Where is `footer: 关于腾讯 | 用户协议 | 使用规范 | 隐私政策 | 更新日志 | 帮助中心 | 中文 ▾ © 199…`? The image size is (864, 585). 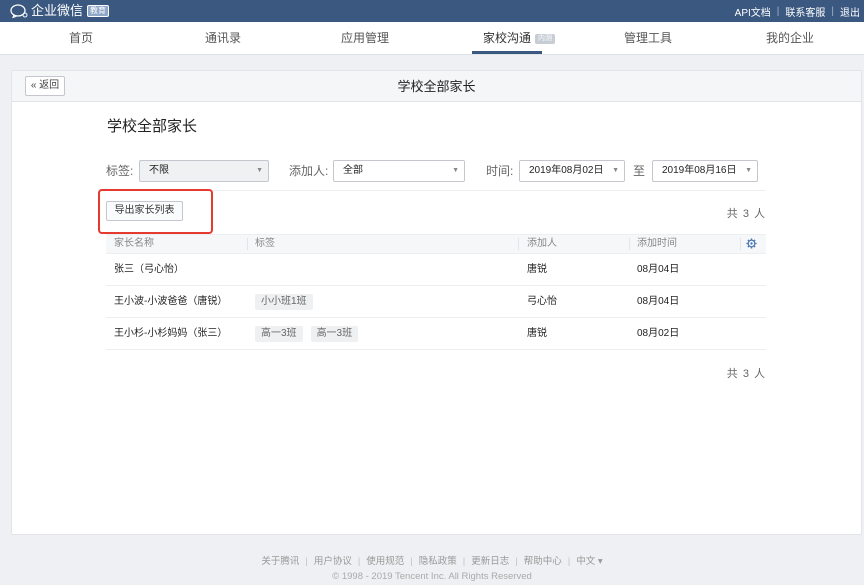 footer: 关于腾讯 | 用户协议 | 使用规范 | 隐私政策 | 更新日志 | 帮助中心 | 中文 ▾ © 199… is located at coordinates (432, 567).